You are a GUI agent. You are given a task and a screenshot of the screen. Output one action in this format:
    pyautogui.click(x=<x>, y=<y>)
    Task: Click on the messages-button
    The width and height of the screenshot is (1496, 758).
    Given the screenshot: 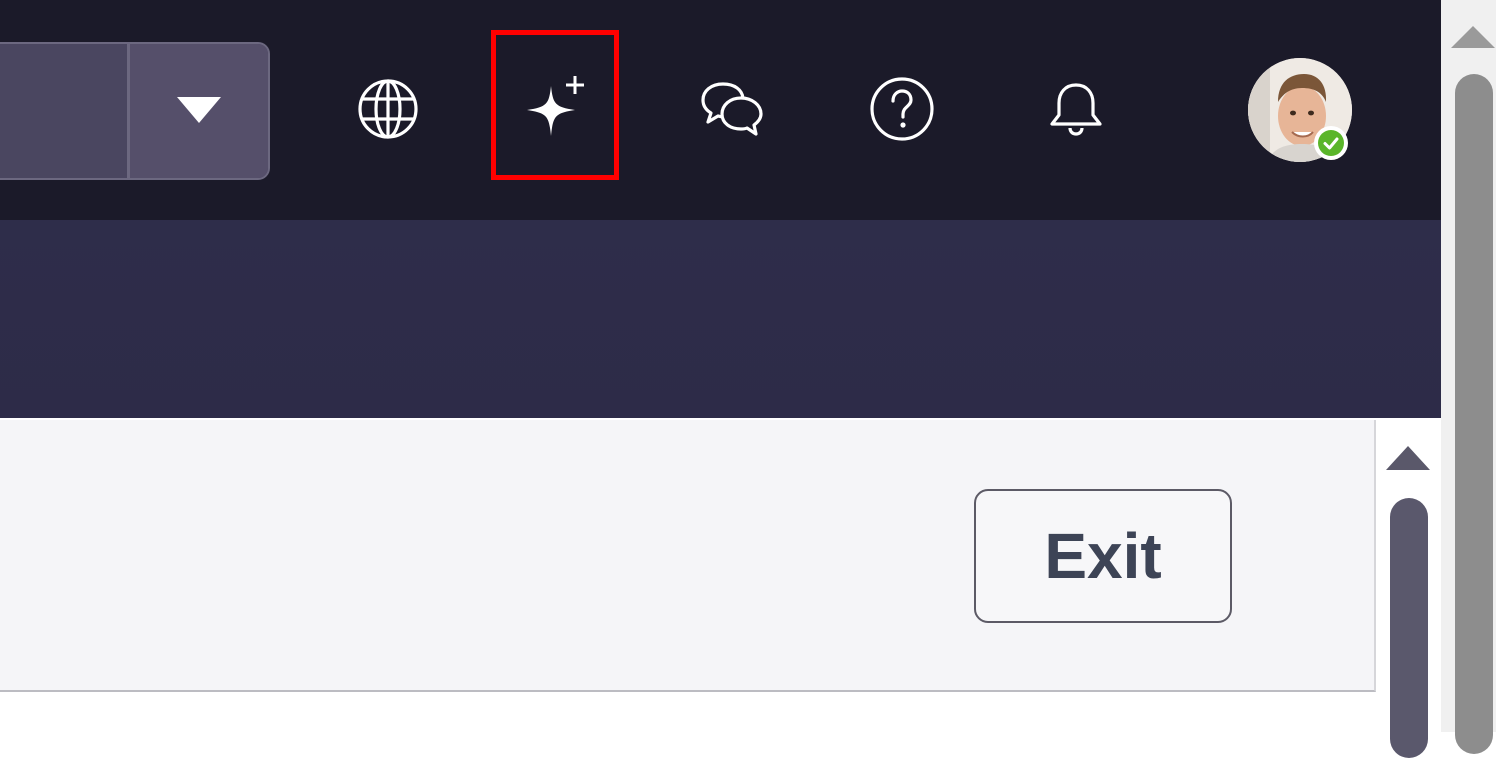 What is the action you would take?
    pyautogui.click(x=732, y=109)
    